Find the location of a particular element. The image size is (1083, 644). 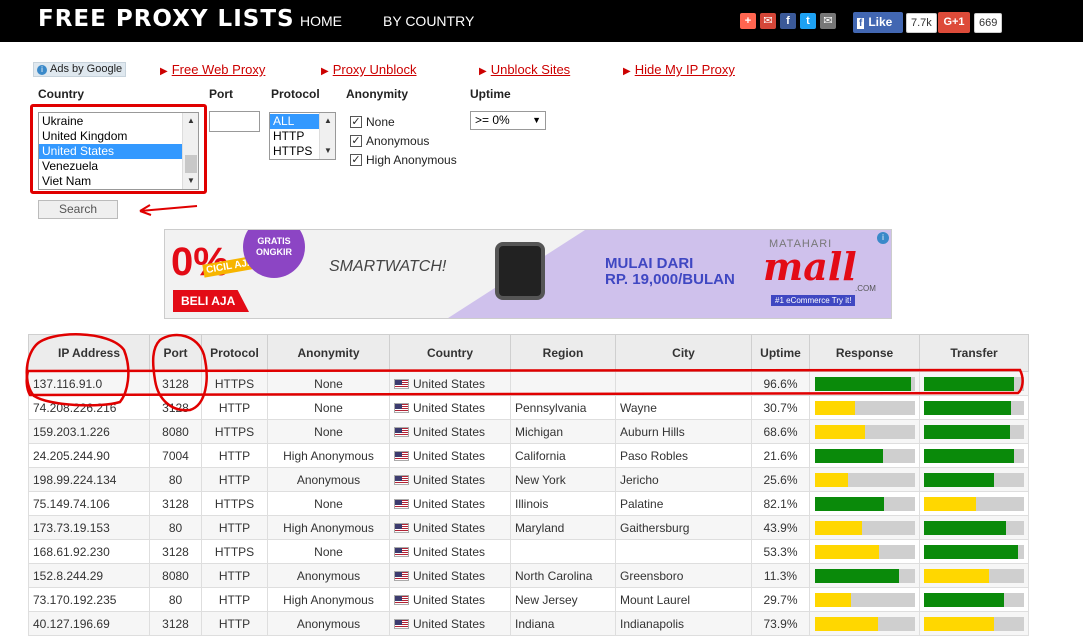

proxy-unblock-link: ▶ Proxy Unblock is located at coordinates (369, 69).